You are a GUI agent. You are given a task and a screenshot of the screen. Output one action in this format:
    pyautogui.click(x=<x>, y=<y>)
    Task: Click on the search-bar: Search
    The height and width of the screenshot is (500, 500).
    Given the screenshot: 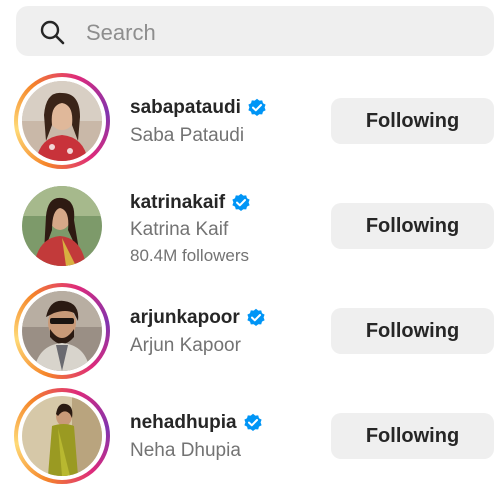 What is the action you would take?
    pyautogui.click(x=255, y=31)
    